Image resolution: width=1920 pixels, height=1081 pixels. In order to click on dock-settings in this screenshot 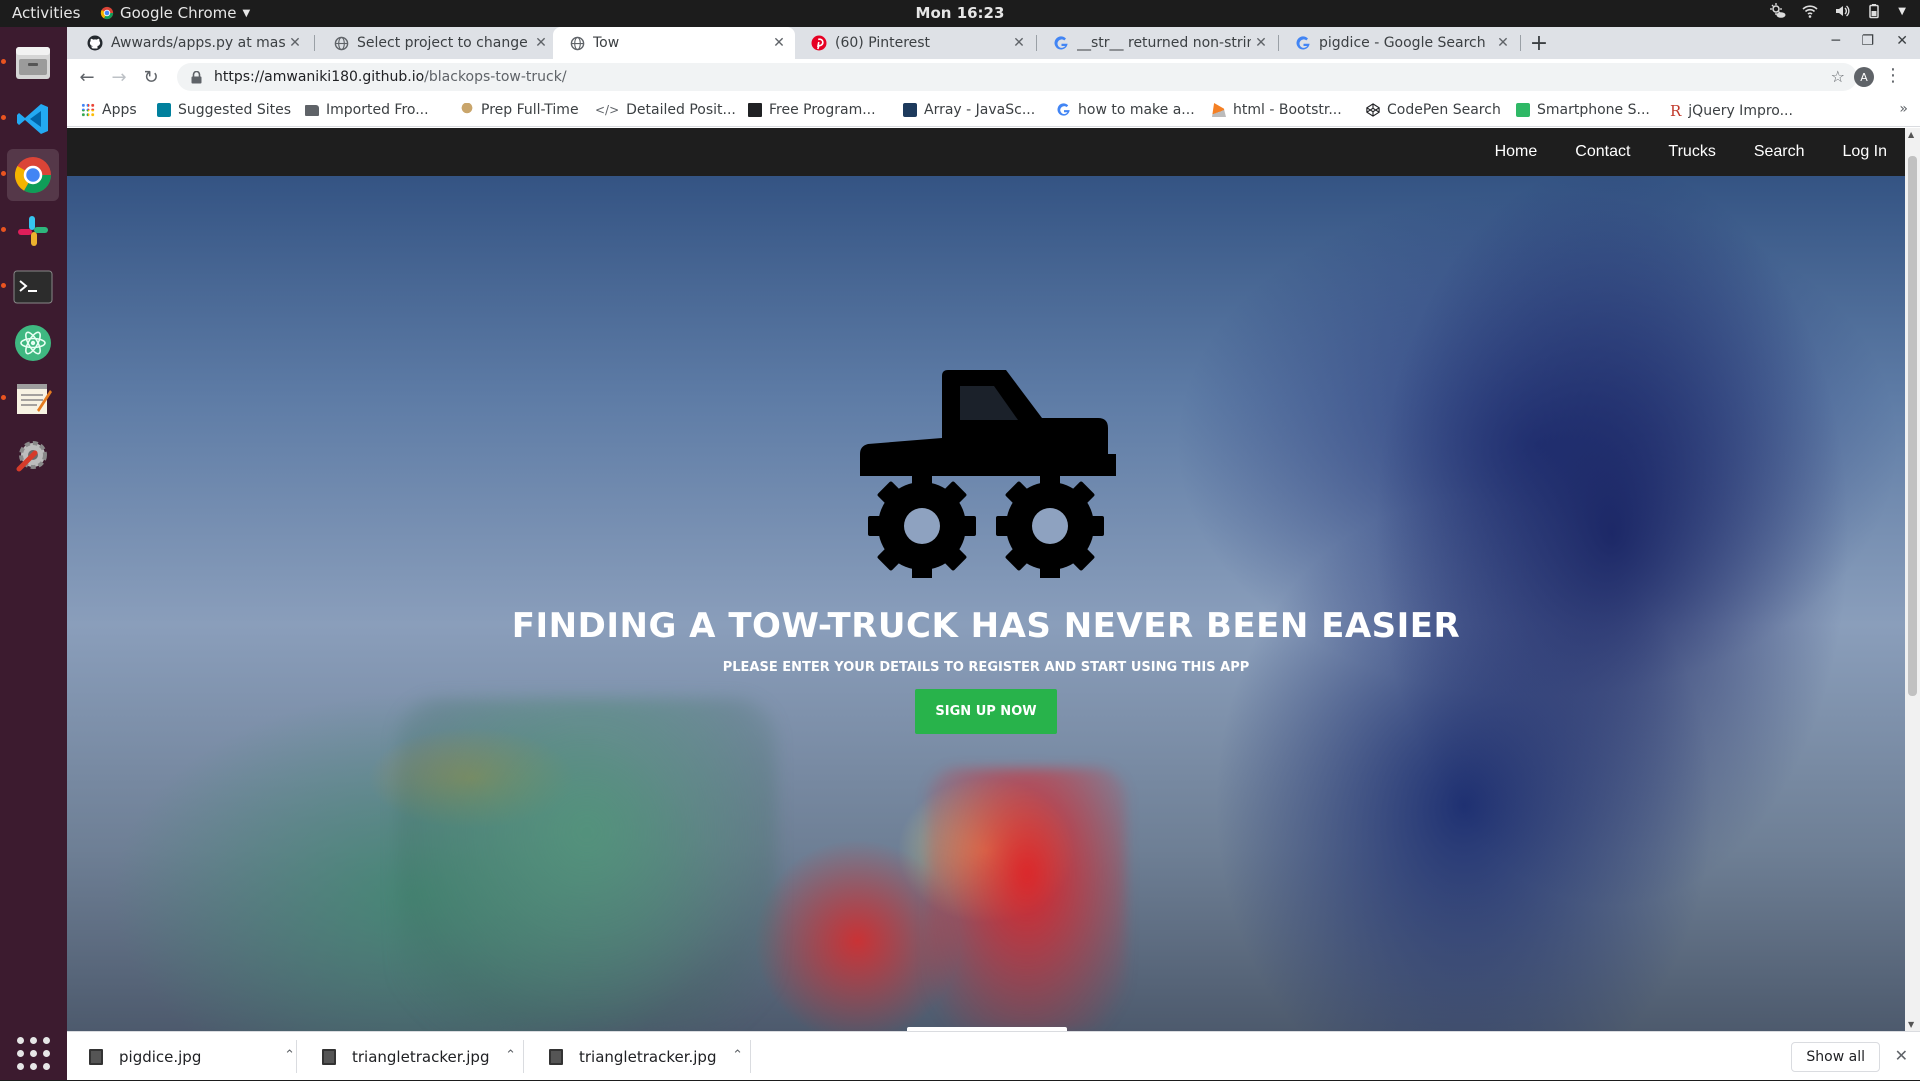, I will do `click(33, 455)`.